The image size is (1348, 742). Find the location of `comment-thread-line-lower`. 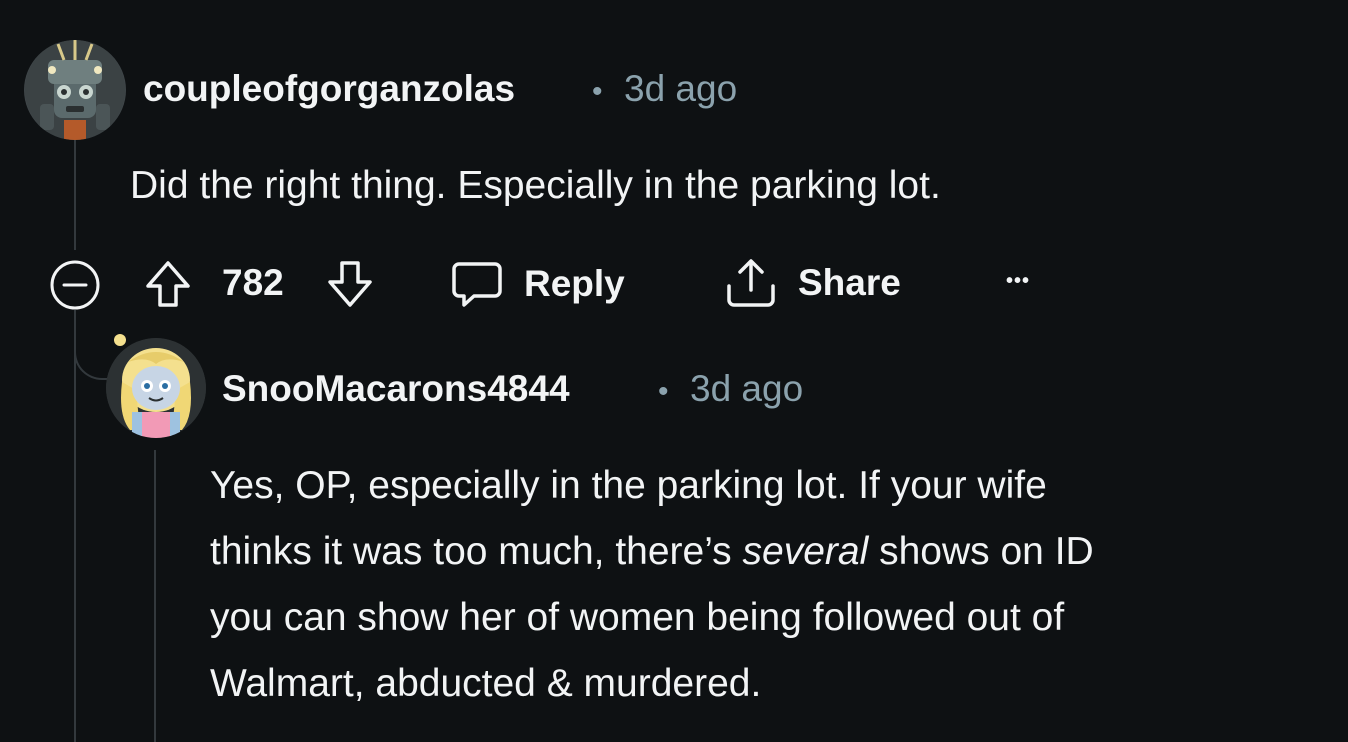

comment-thread-line-lower is located at coordinates (75, 526).